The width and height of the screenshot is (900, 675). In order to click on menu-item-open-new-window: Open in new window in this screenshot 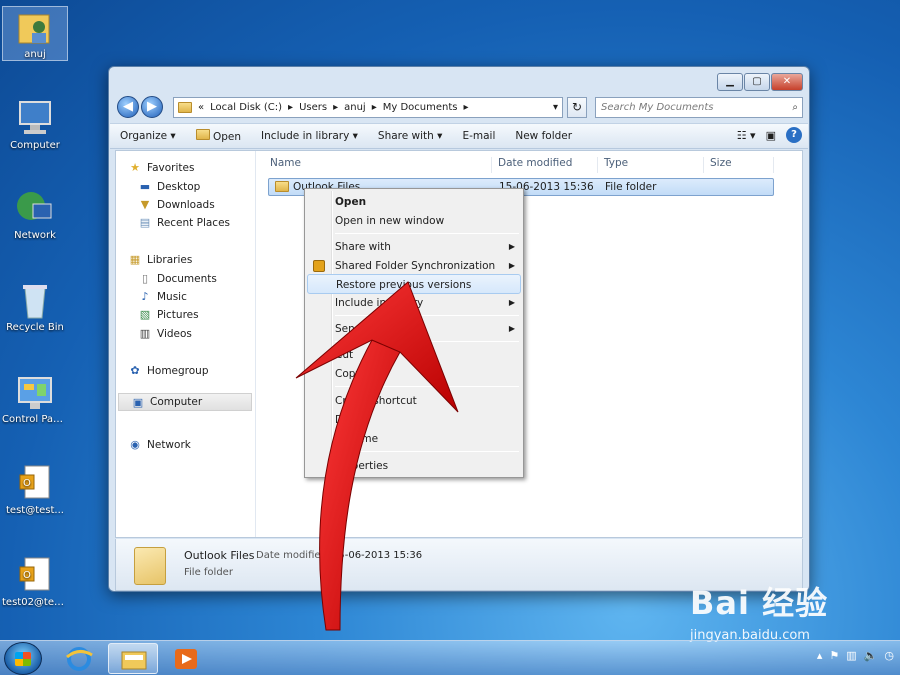, I will do `click(414, 221)`.